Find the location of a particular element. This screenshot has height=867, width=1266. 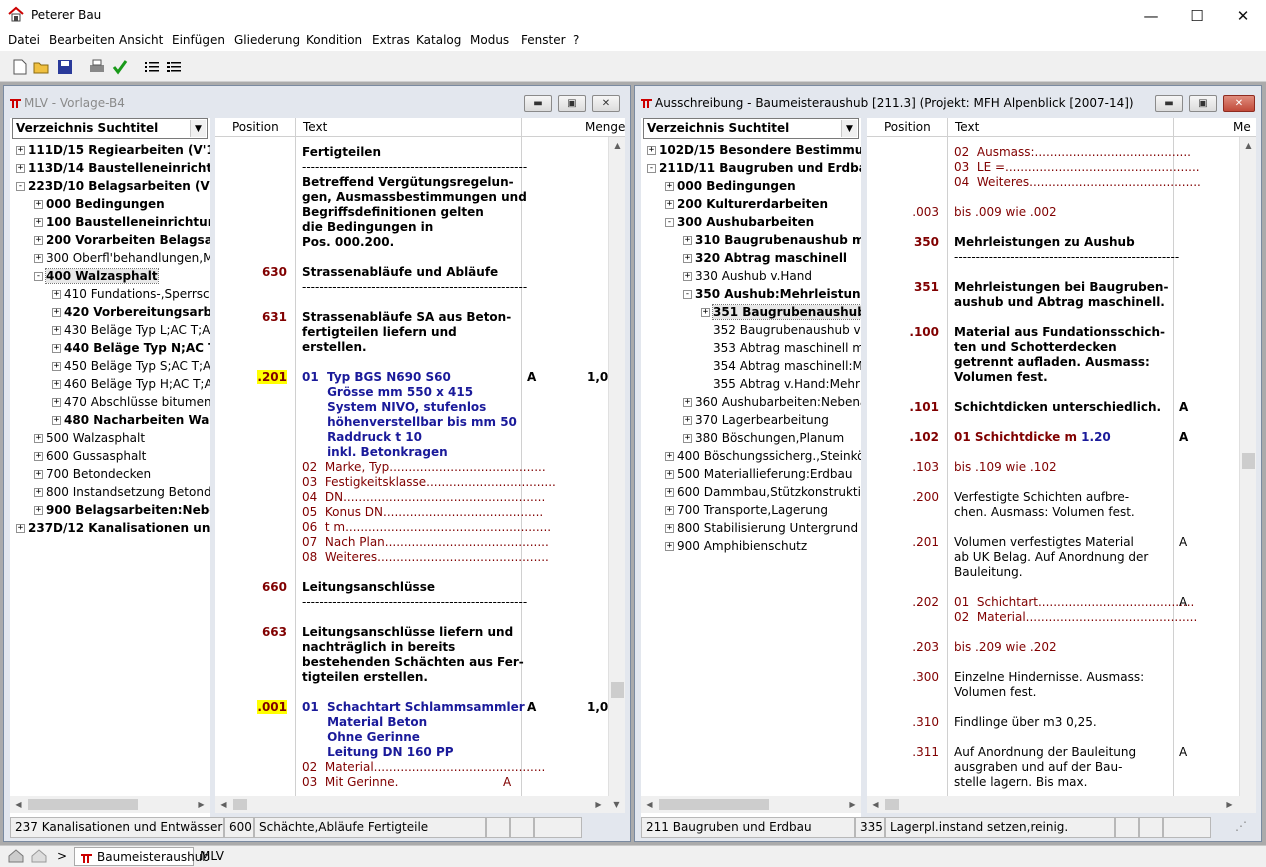

minimize-button: — is located at coordinates (1151, 15).